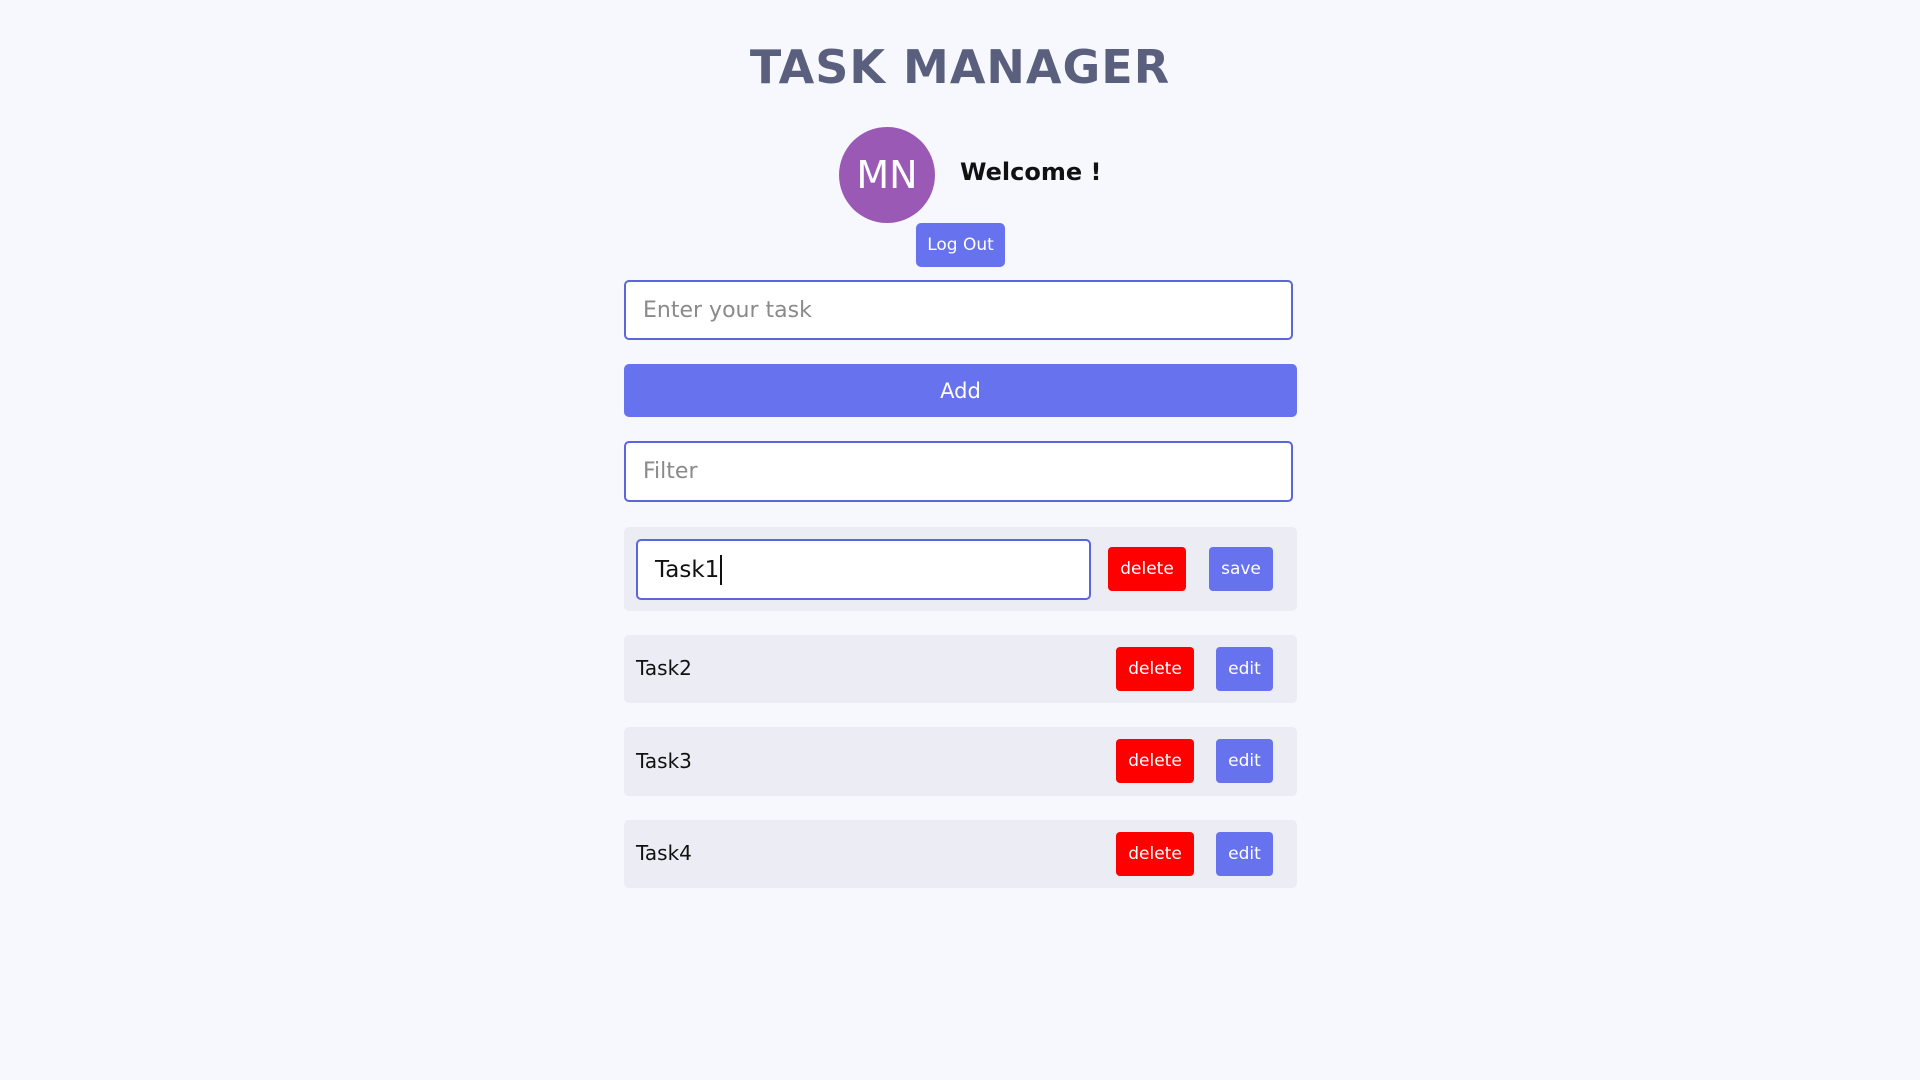  Describe the element at coordinates (687, 569) in the screenshot. I see `task-edit-value: Task1` at that location.